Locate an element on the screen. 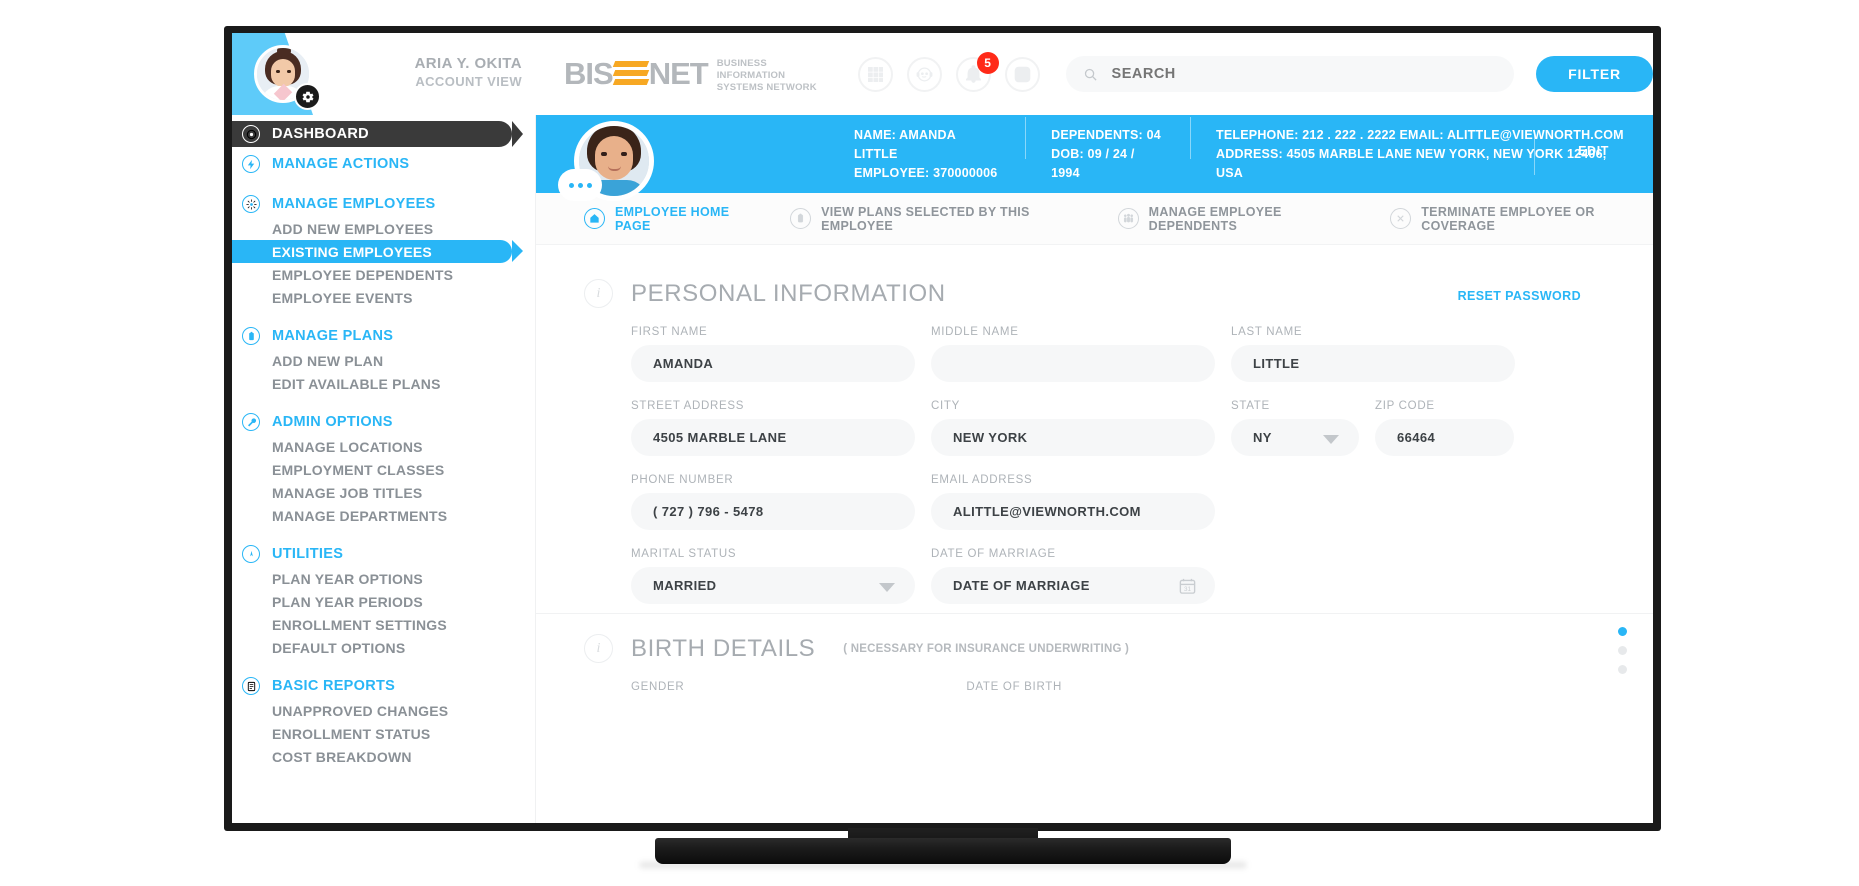 Image resolution: width=1859 pixels, height=886 pixels. state-select is located at coordinates (1295, 437).